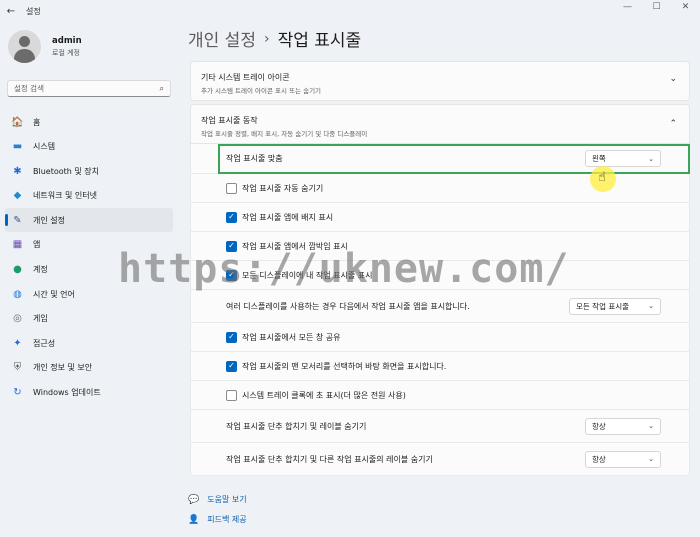  Describe the element at coordinates (24, 46) in the screenshot. I see `avatar` at that location.